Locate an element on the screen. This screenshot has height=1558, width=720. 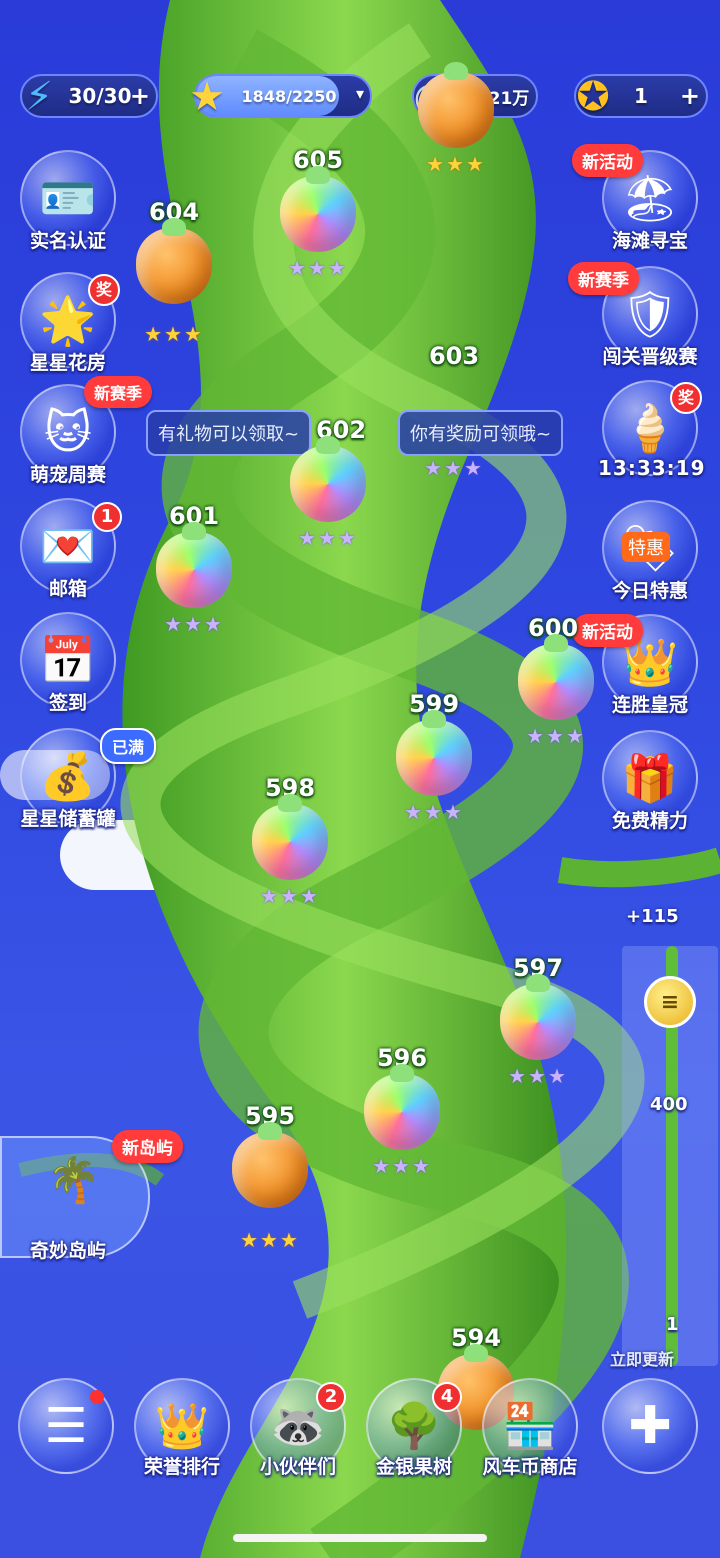
level-number: 603 is located at coordinates (454, 356).